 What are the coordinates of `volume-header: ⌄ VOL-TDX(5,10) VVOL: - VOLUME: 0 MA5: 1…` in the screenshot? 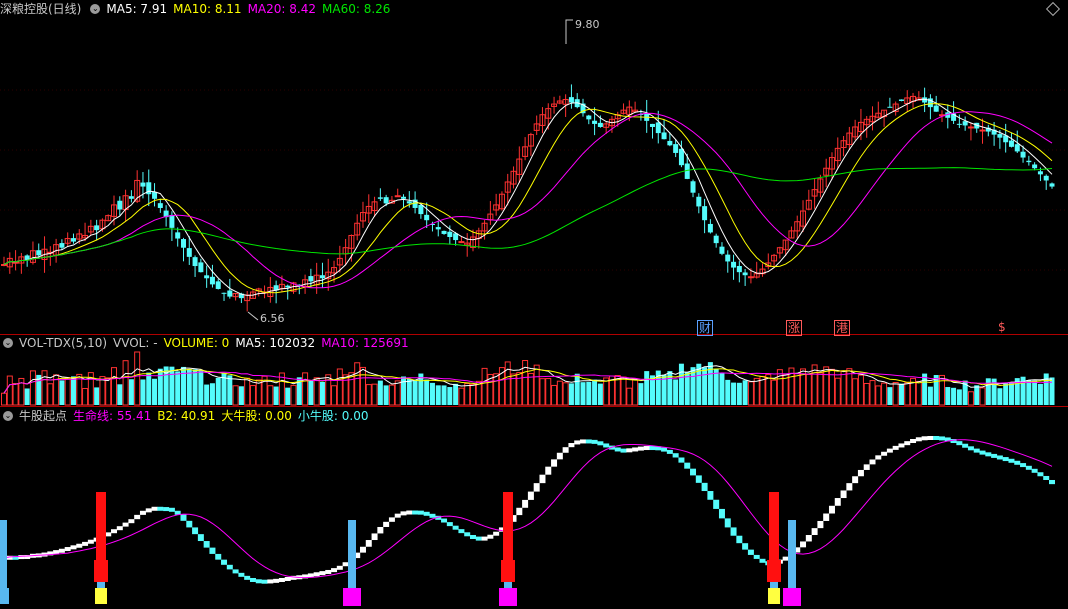 It's located at (207, 343).